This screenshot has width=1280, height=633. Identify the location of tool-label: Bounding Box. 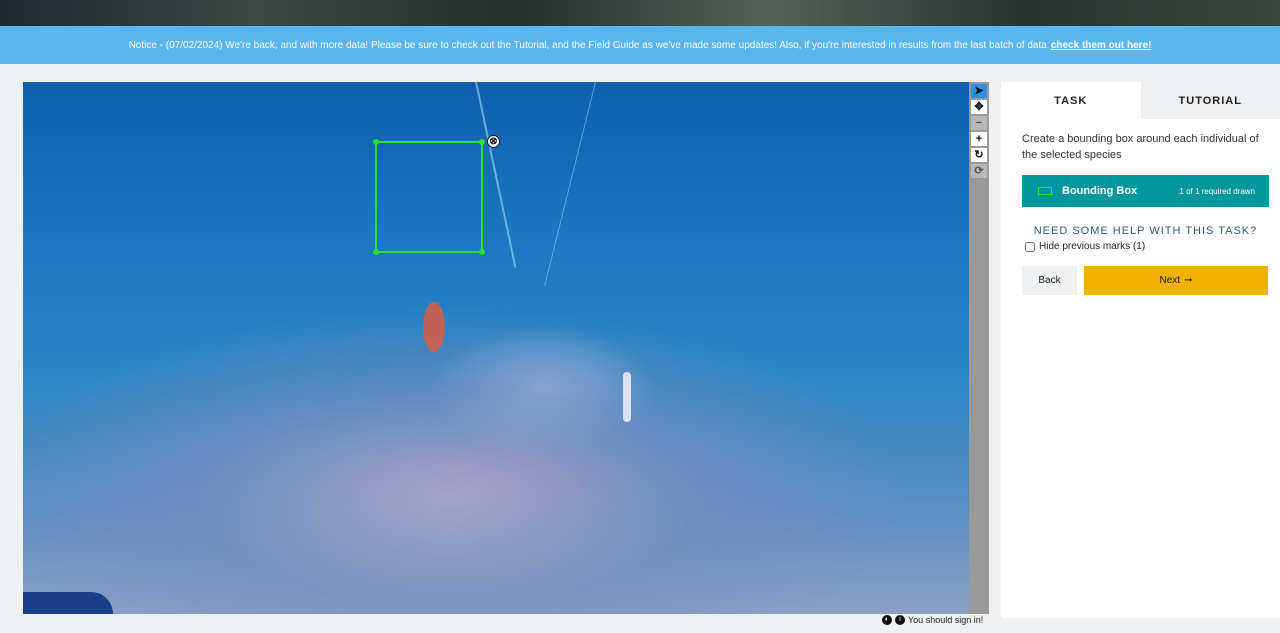
(1100, 191).